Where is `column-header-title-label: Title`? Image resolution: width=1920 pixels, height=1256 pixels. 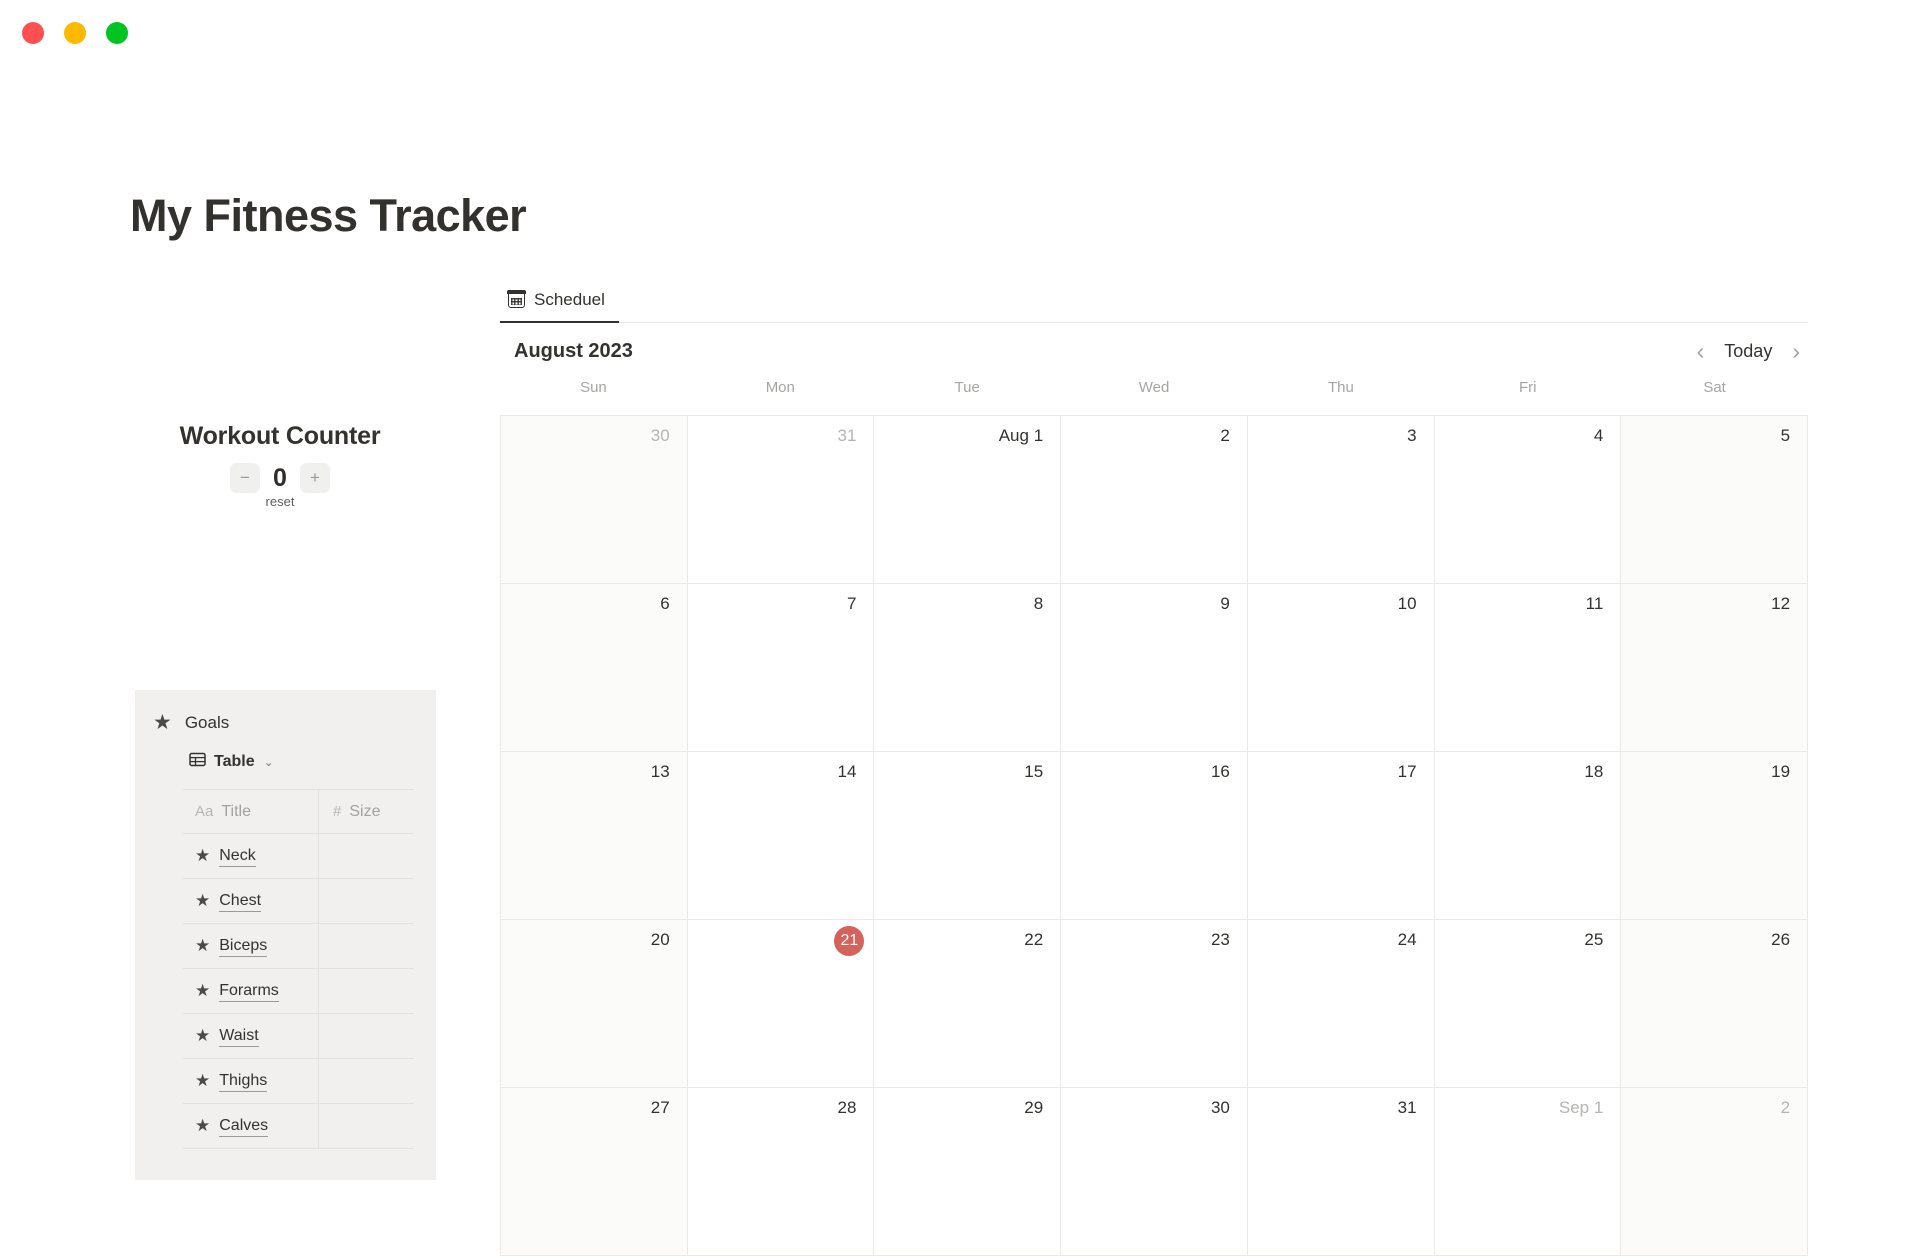 column-header-title-label: Title is located at coordinates (236, 811).